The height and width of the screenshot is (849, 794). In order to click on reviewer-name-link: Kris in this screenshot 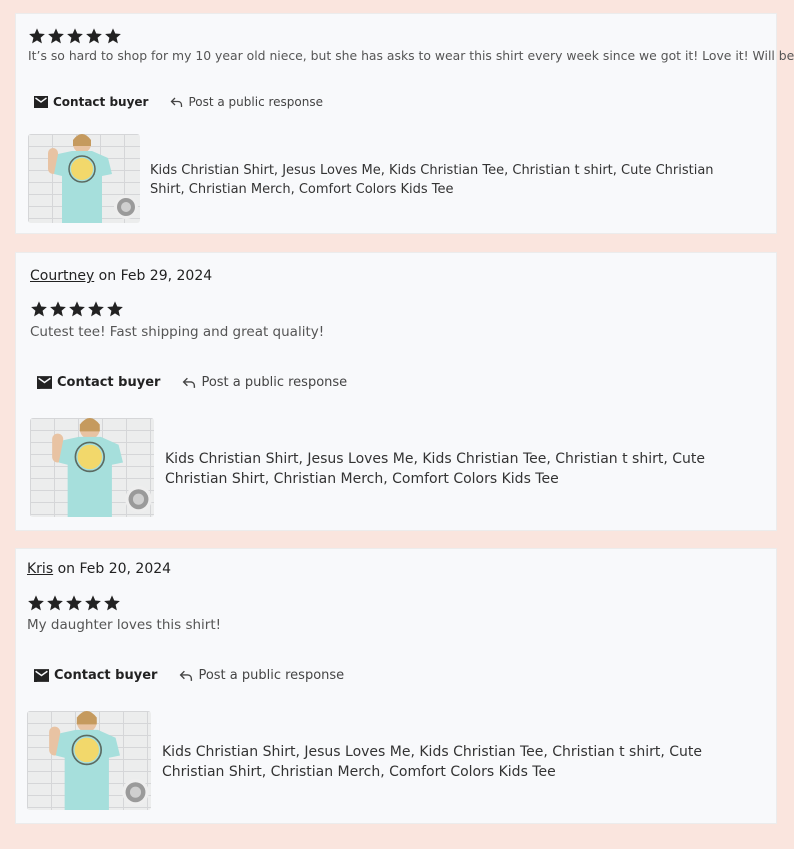, I will do `click(40, 569)`.